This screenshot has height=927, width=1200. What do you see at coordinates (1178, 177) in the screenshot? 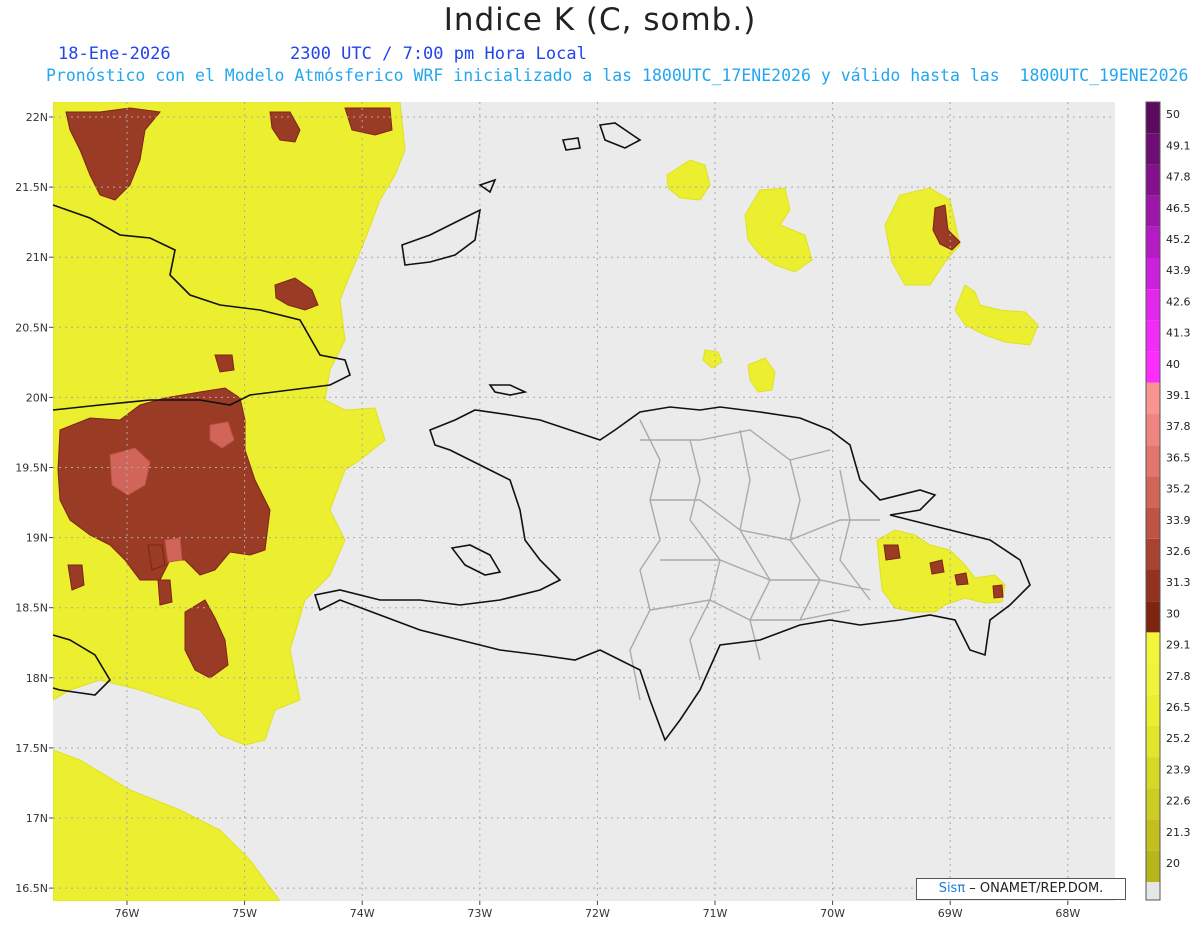
I see `colorbar-label: 47.8` at bounding box center [1178, 177].